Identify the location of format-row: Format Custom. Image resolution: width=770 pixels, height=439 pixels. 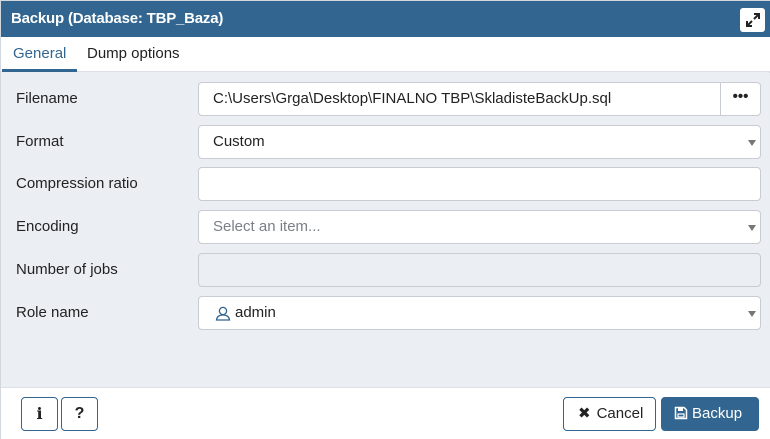
(385, 142).